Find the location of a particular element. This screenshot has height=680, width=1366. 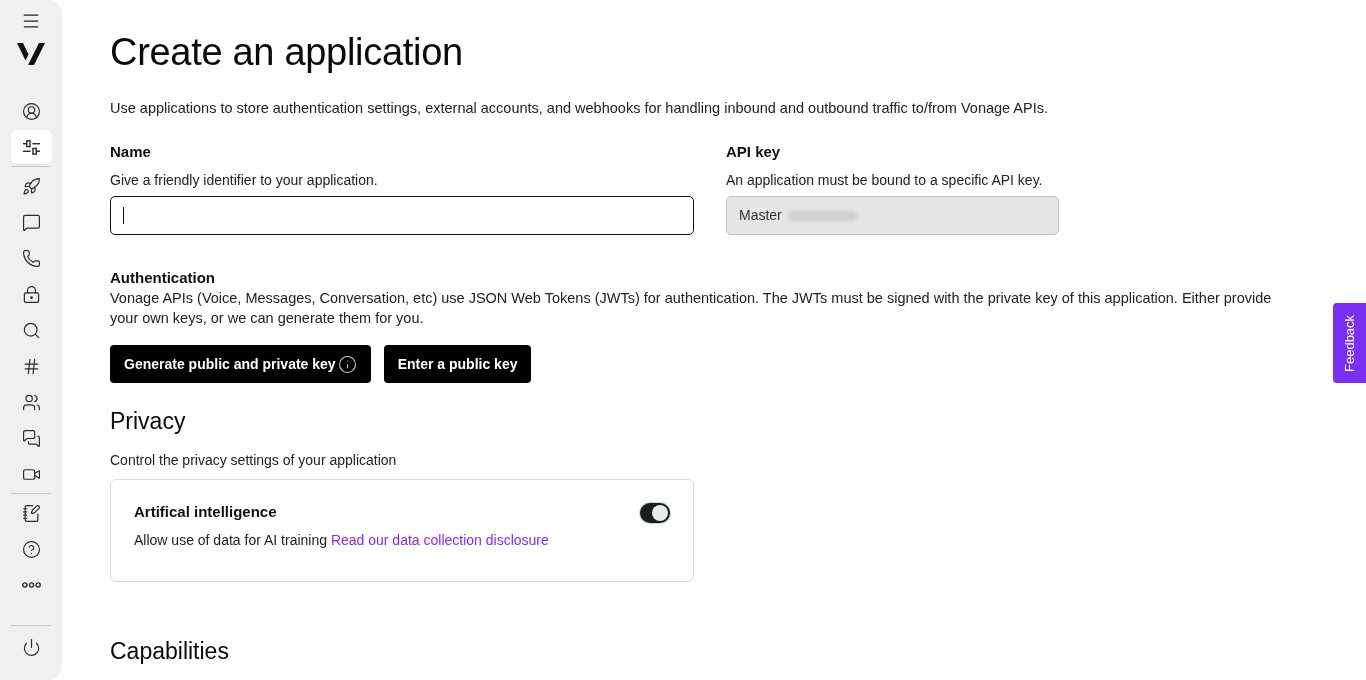

feedback-tab: Feedback is located at coordinates (1349, 343).